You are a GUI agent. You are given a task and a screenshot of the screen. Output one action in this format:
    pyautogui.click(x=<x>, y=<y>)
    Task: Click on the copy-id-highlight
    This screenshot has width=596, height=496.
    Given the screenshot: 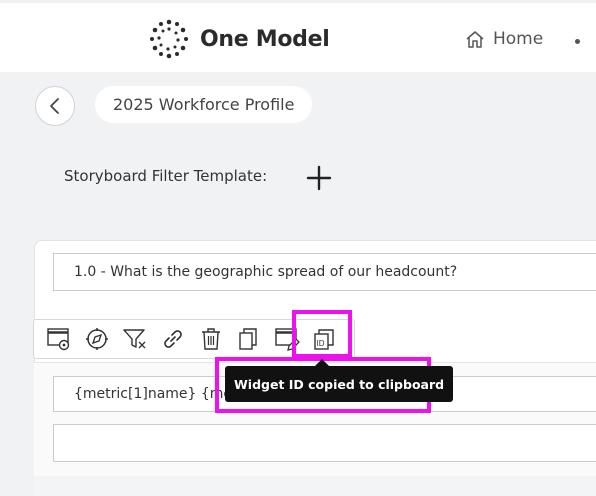 What is the action you would take?
    pyautogui.click(x=322, y=334)
    